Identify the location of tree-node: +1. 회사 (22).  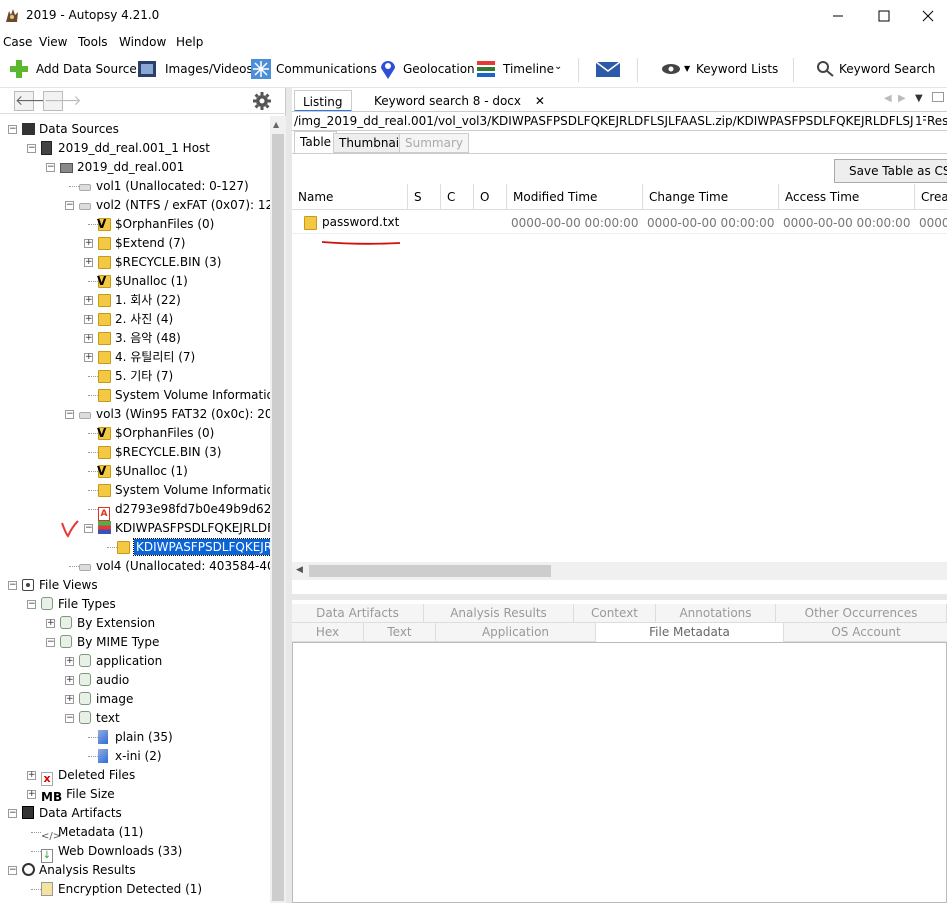
(132, 300).